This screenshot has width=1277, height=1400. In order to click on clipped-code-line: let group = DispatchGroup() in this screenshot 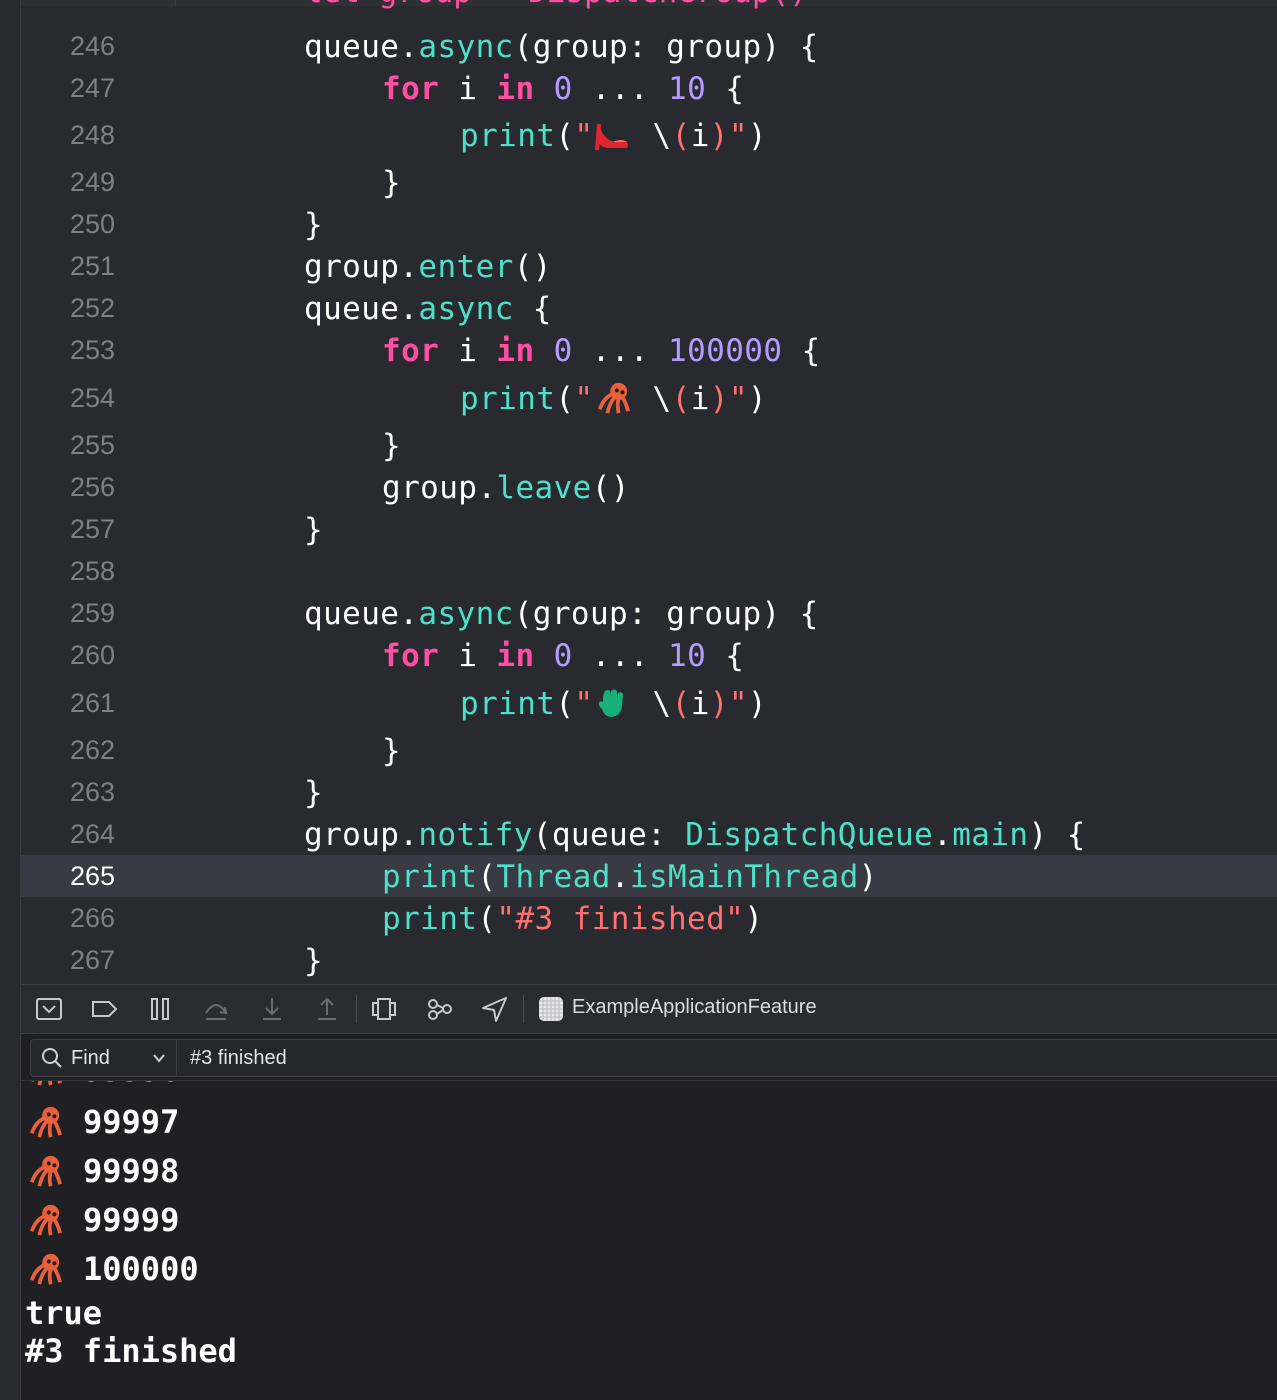, I will do `click(556, 5)`.